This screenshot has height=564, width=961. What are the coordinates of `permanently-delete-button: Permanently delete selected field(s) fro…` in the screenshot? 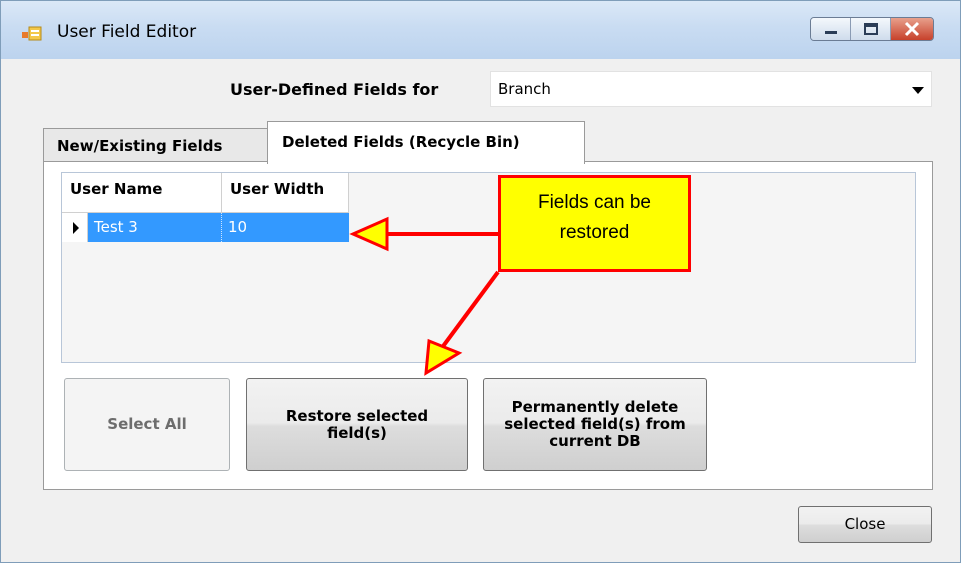 It's located at (595, 424).